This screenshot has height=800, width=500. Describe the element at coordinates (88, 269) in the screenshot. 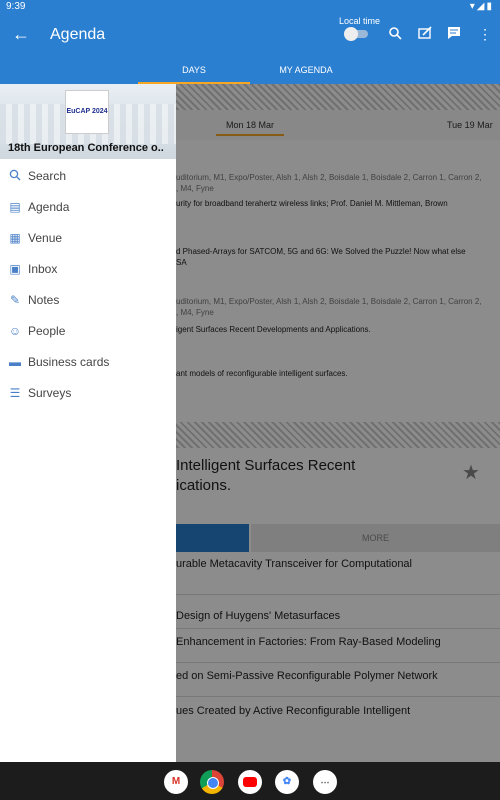

I see `drawer-item-inbox: ▣ Inbox` at that location.